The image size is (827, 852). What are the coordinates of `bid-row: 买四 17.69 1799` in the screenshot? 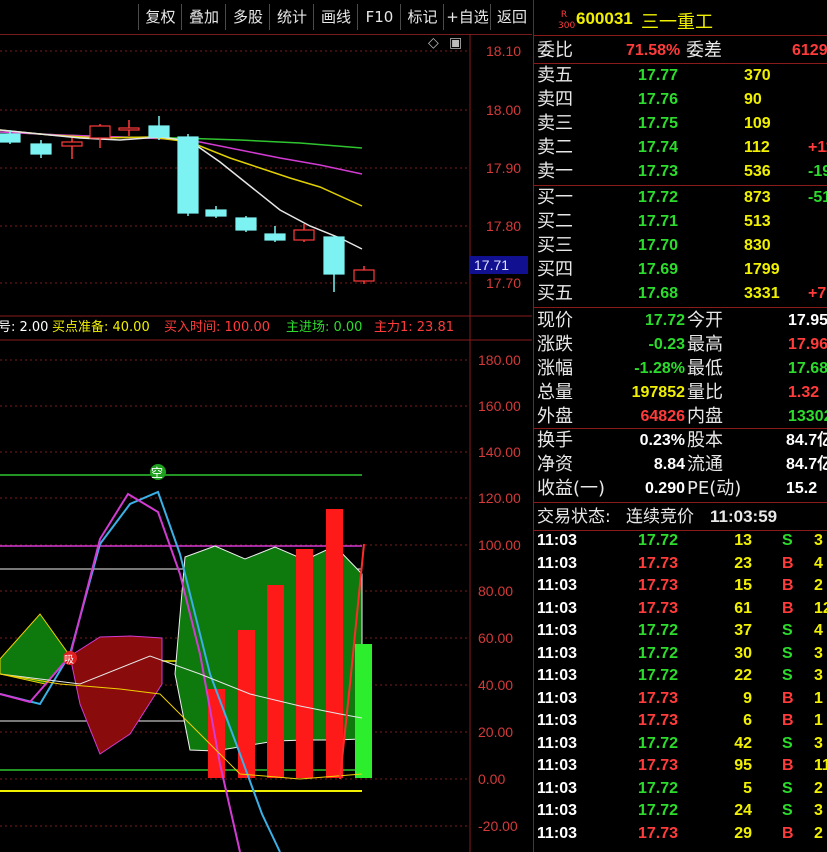 It's located at (680, 270).